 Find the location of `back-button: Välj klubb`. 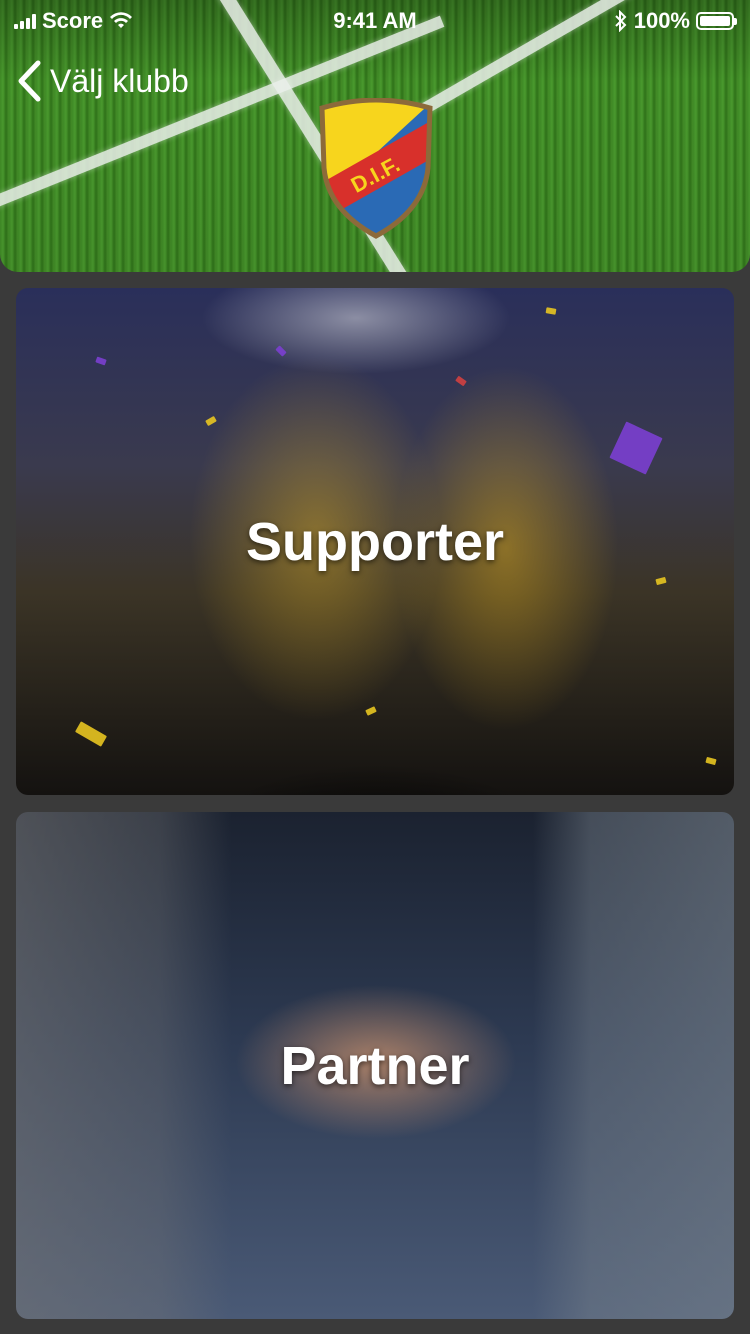

back-button: Välj klubb is located at coordinates (102, 81).